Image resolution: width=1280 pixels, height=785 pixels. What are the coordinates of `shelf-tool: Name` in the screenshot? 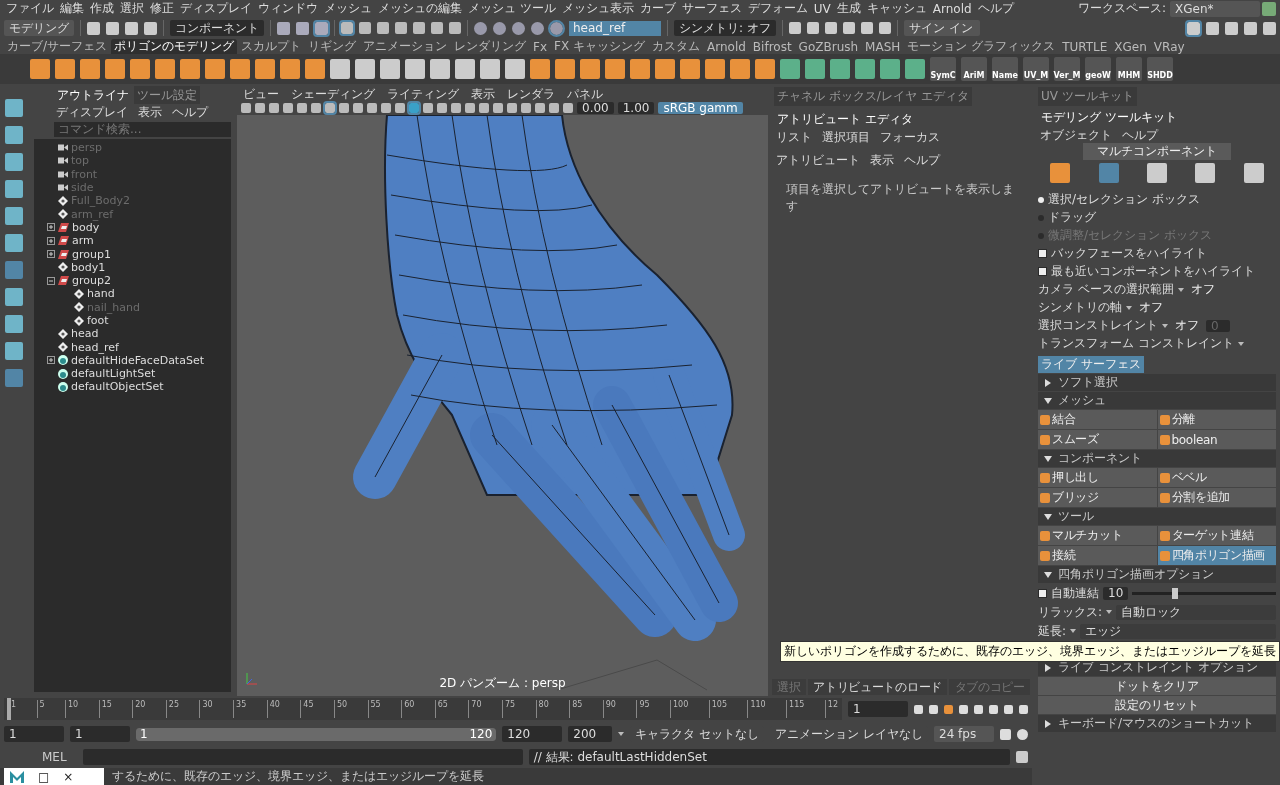 It's located at (1005, 69).